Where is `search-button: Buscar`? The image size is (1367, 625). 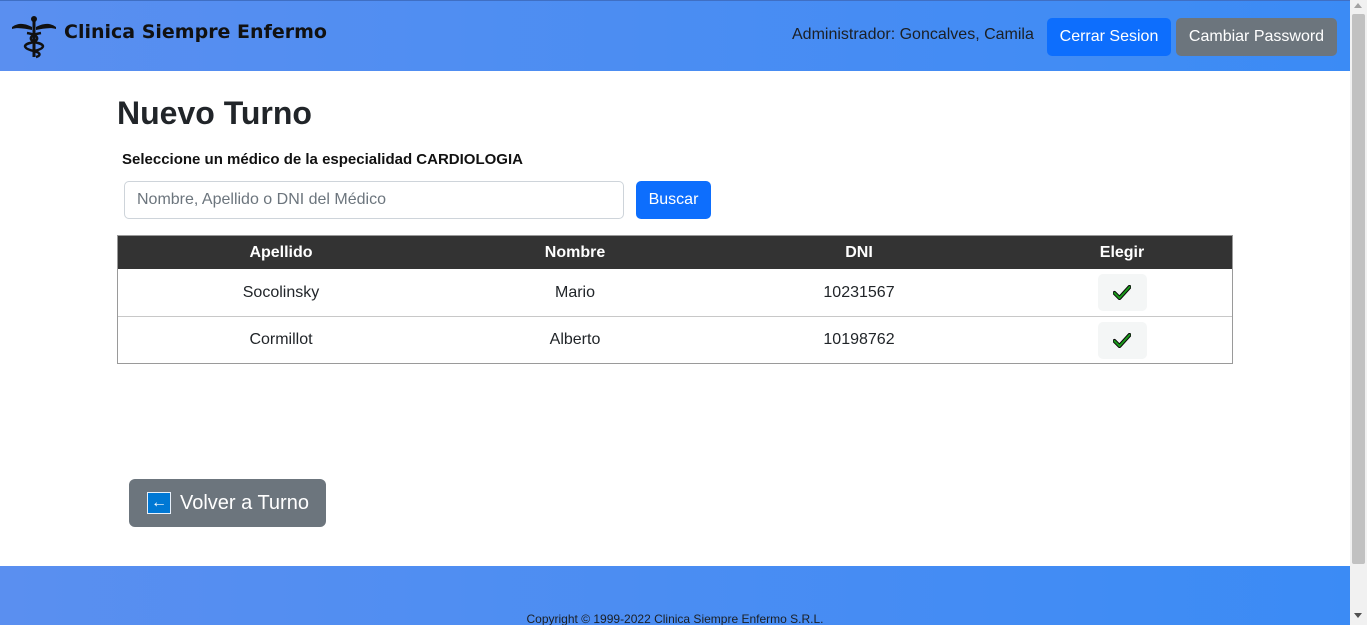
search-button: Buscar is located at coordinates (673, 200).